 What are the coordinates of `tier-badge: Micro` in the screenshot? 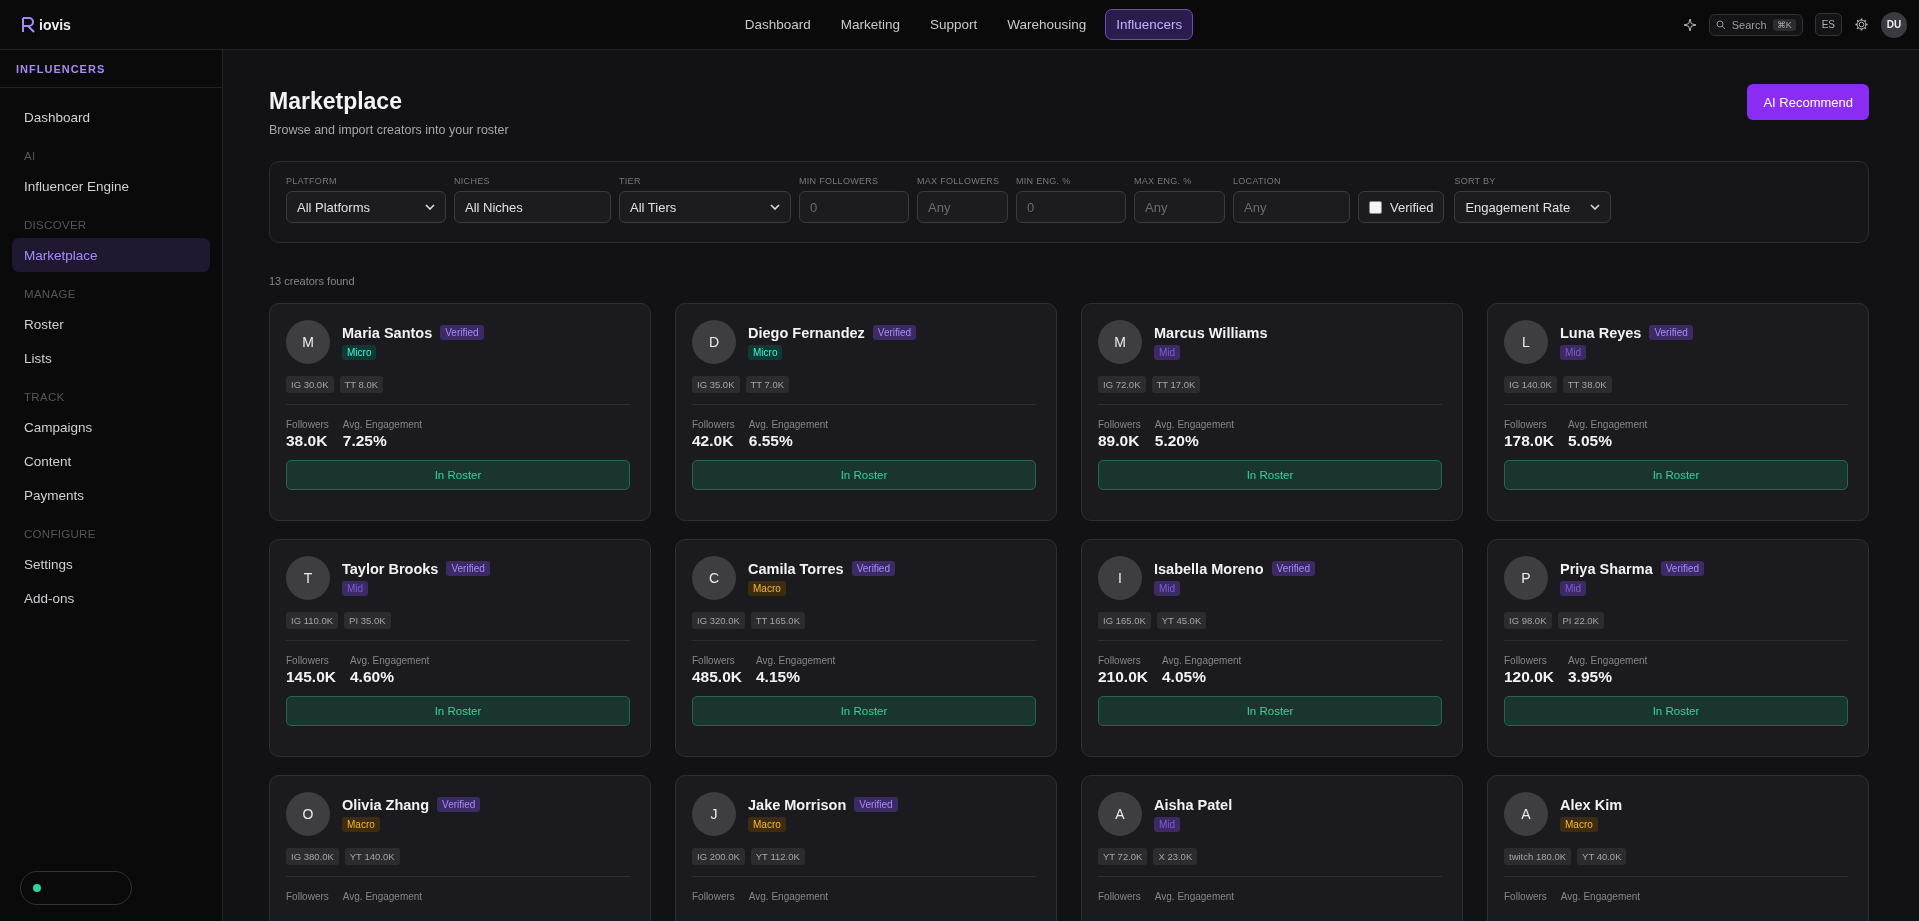 It's located at (359, 352).